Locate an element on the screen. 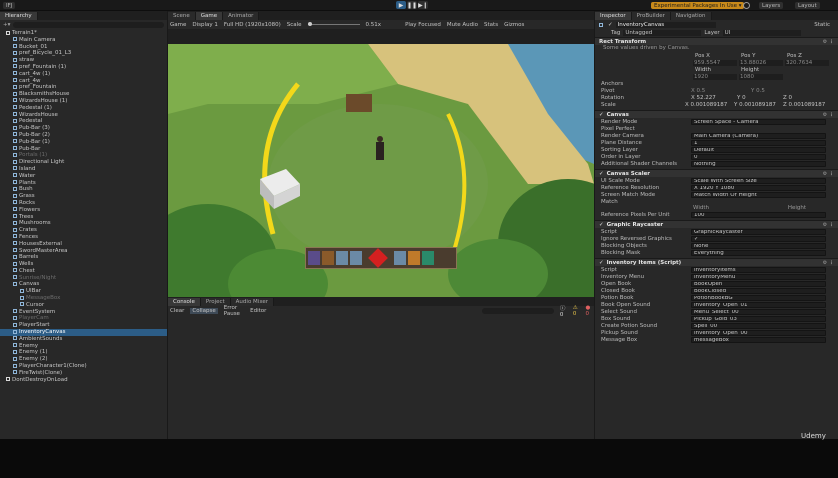 The image size is (838, 478). property-value-field: Default is located at coordinates (758, 149).